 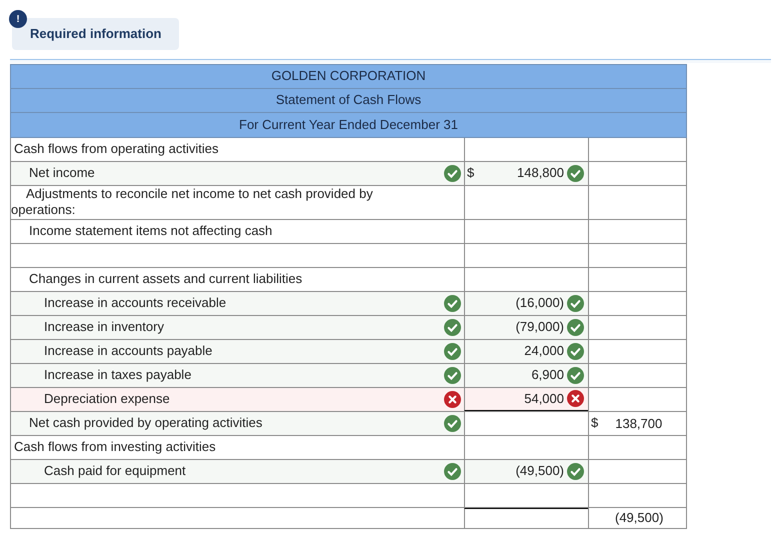 I want to click on amount-value: (49,500), so click(x=540, y=471).